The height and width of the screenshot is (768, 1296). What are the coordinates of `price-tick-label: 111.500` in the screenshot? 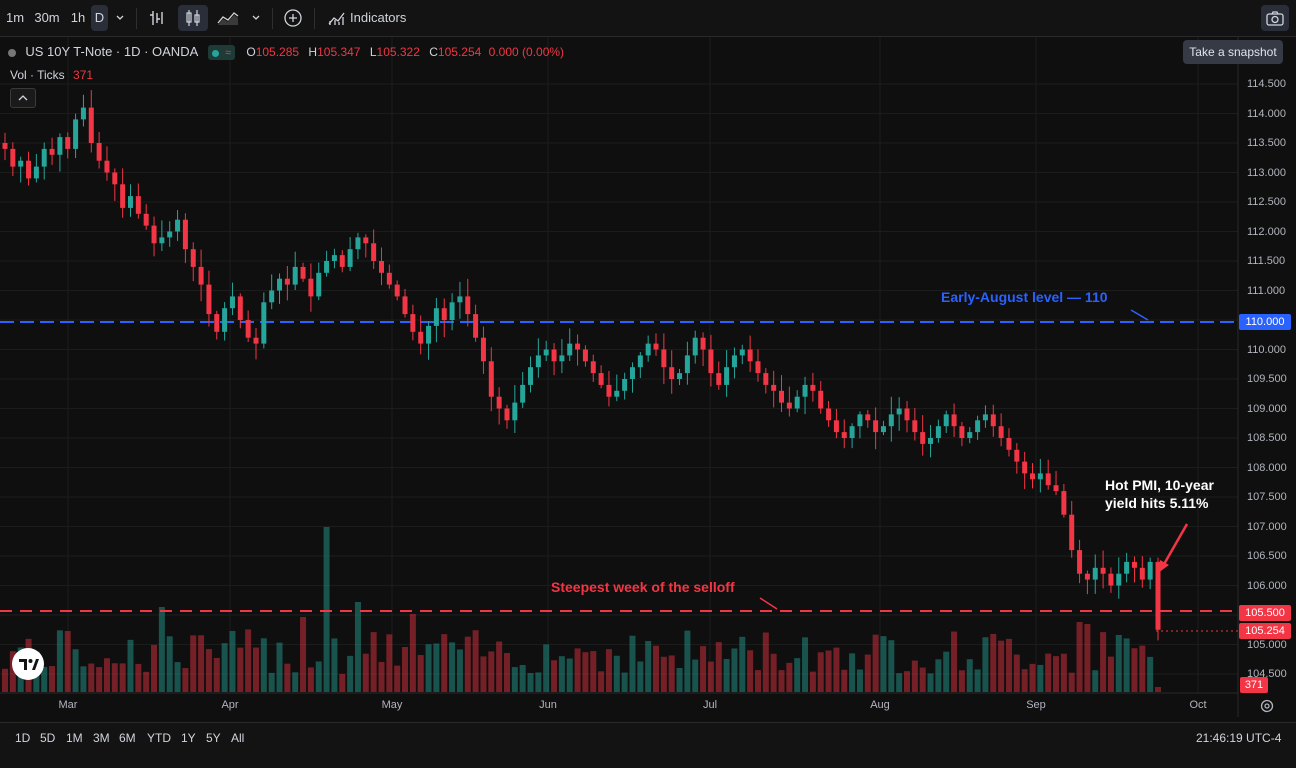 It's located at (1266, 261).